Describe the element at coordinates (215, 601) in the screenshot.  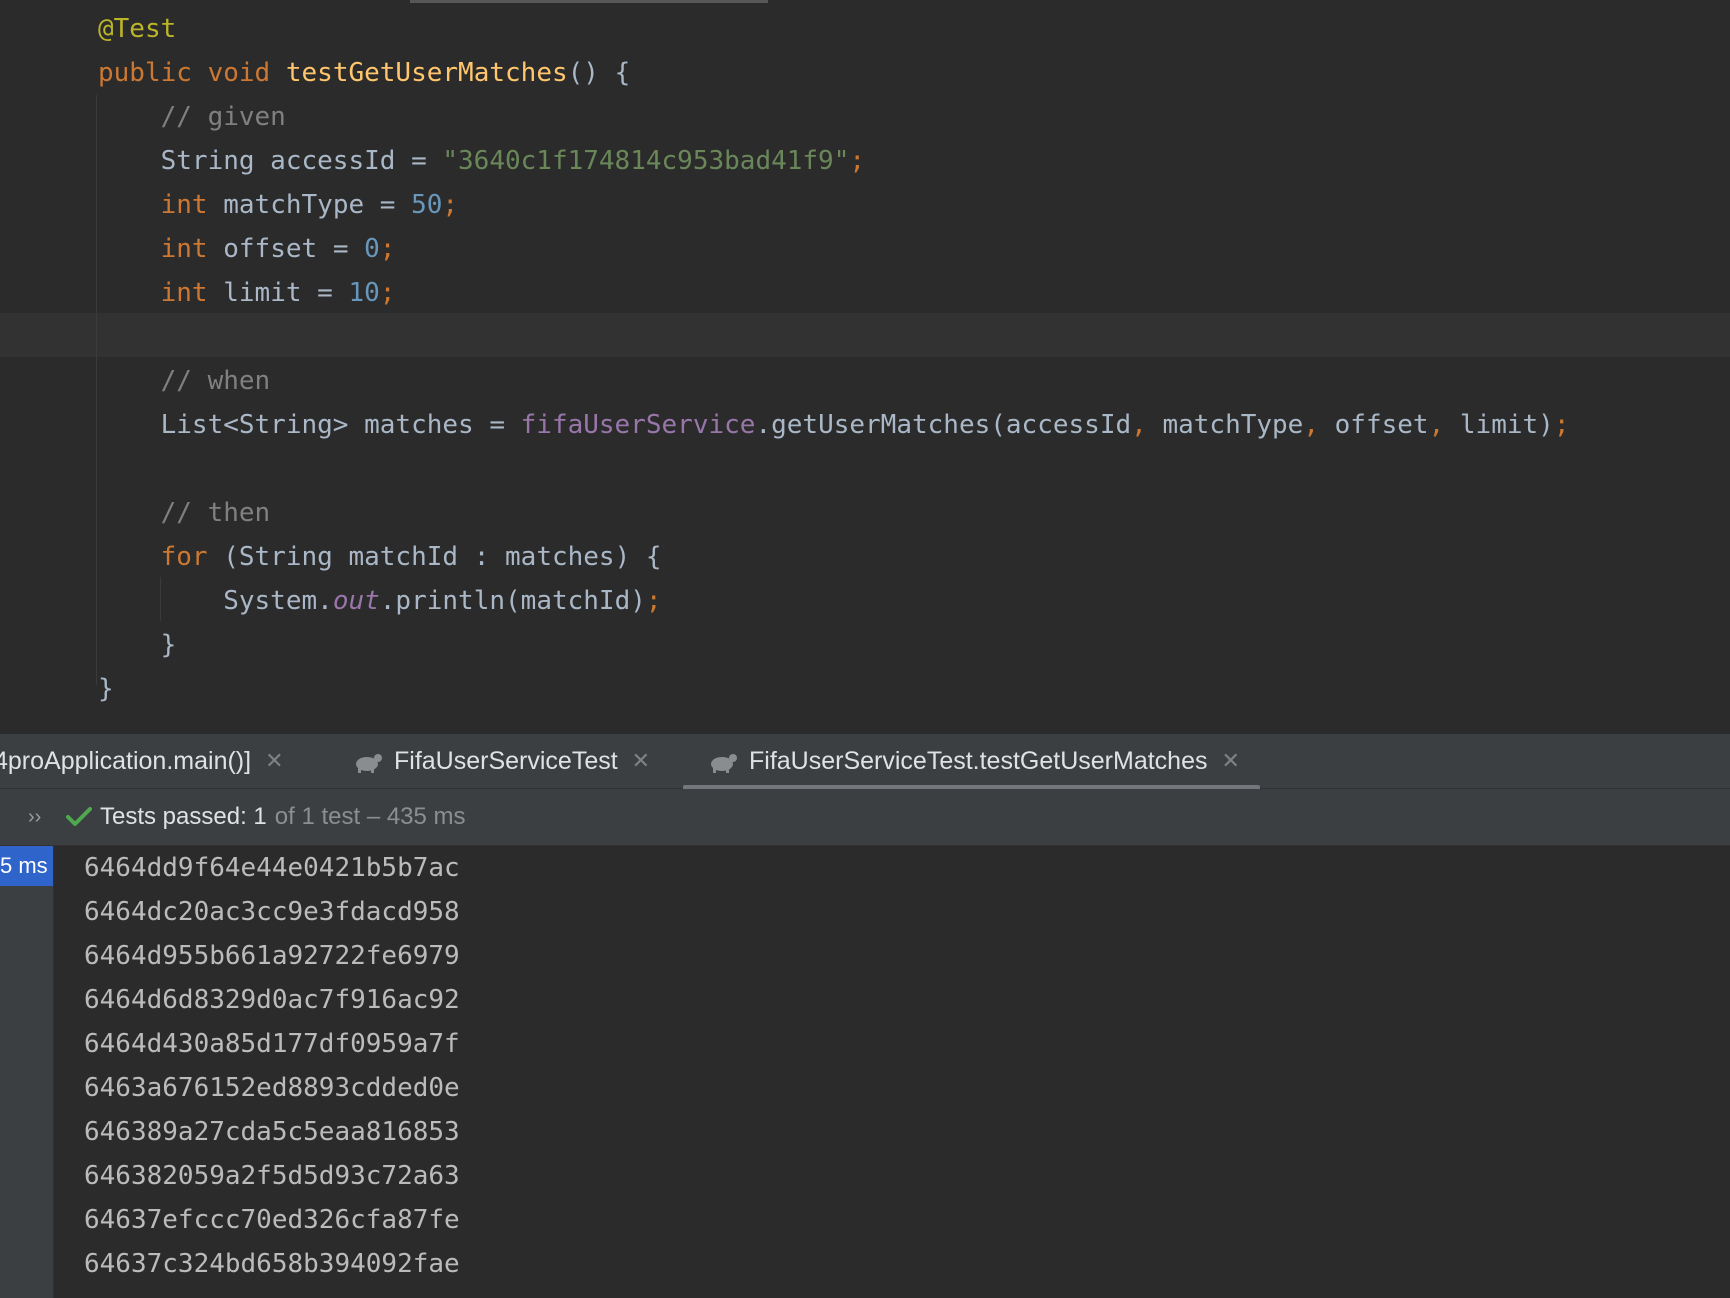
I see `code-token: System.` at that location.